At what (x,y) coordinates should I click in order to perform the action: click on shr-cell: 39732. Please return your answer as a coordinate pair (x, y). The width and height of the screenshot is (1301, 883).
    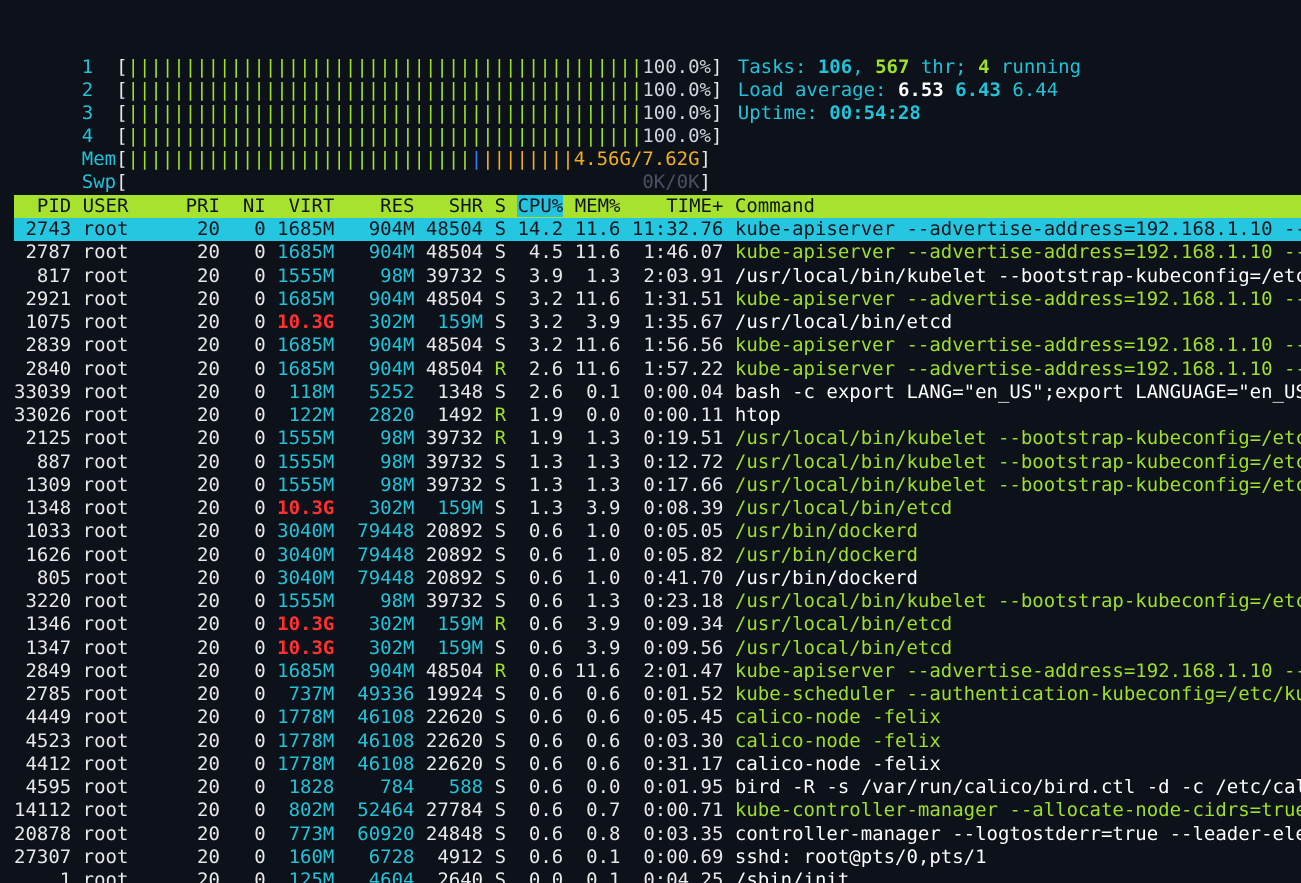
    Looking at the image, I should click on (454, 601).